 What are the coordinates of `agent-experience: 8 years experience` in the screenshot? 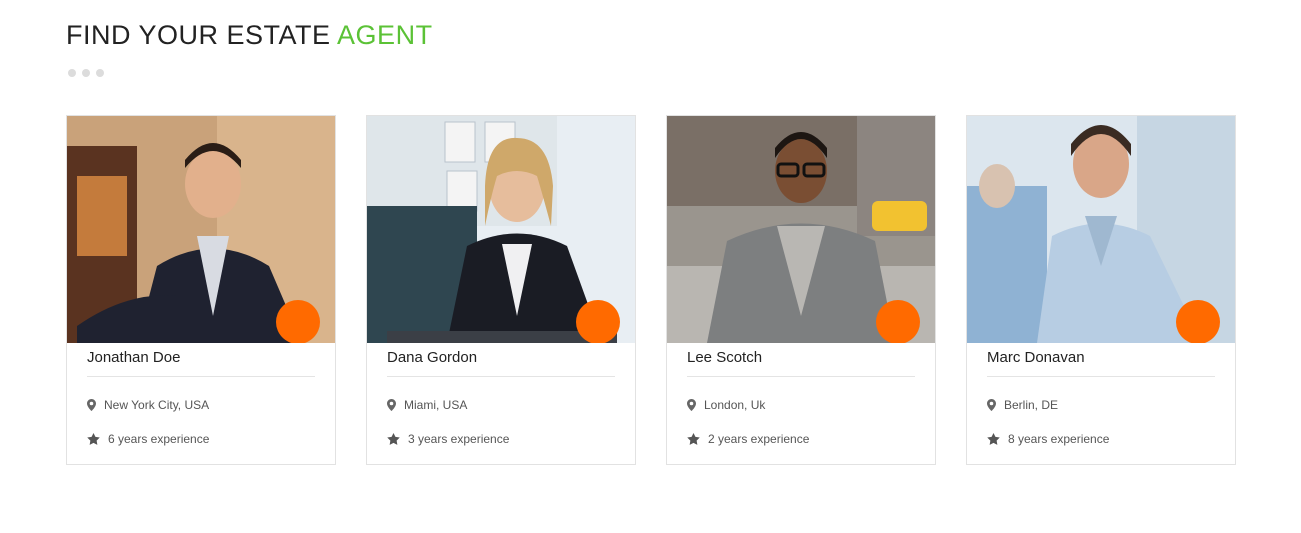 It's located at (1101, 439).